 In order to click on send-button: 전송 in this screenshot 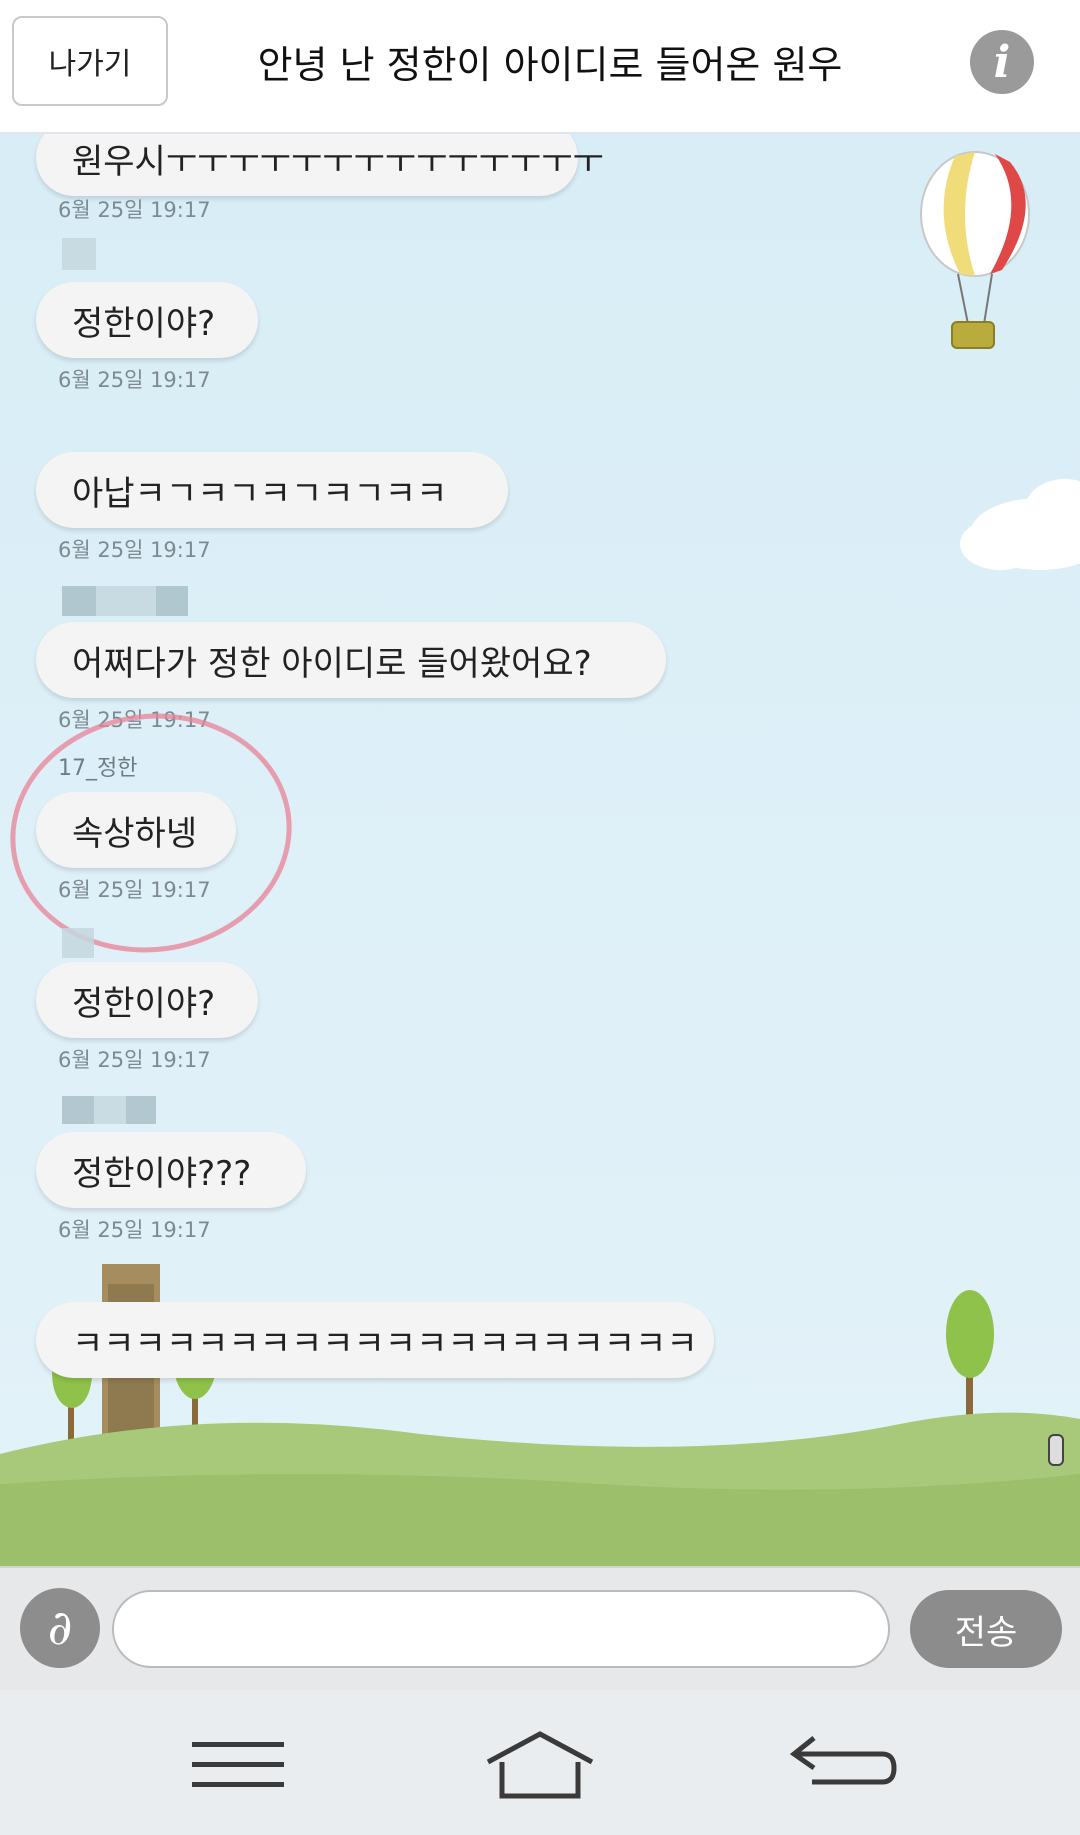, I will do `click(986, 1629)`.